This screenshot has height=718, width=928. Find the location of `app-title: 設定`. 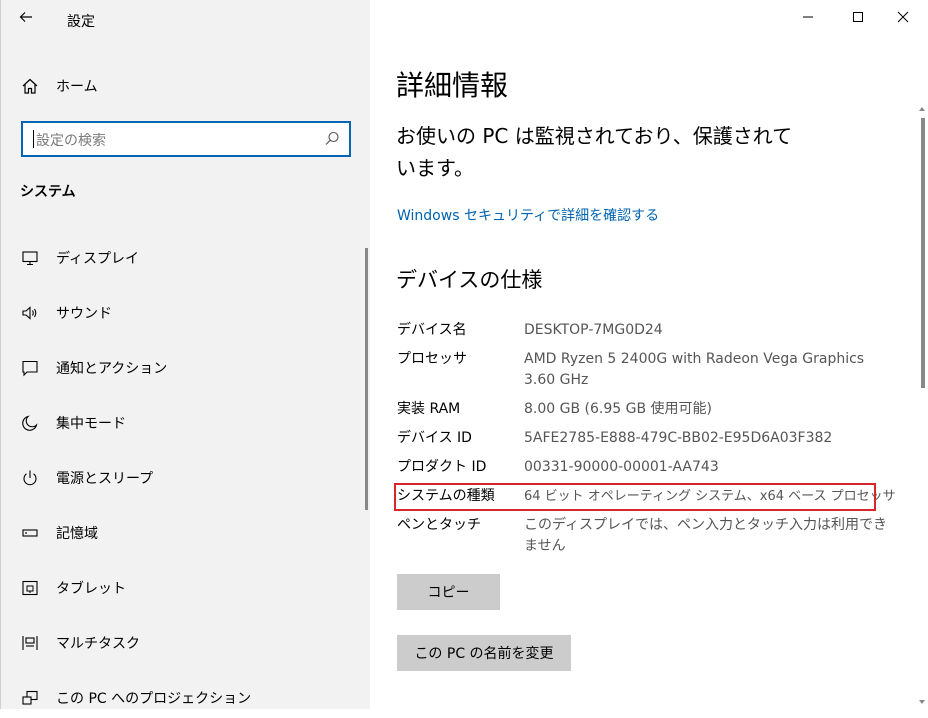

app-title: 設定 is located at coordinates (81, 22).